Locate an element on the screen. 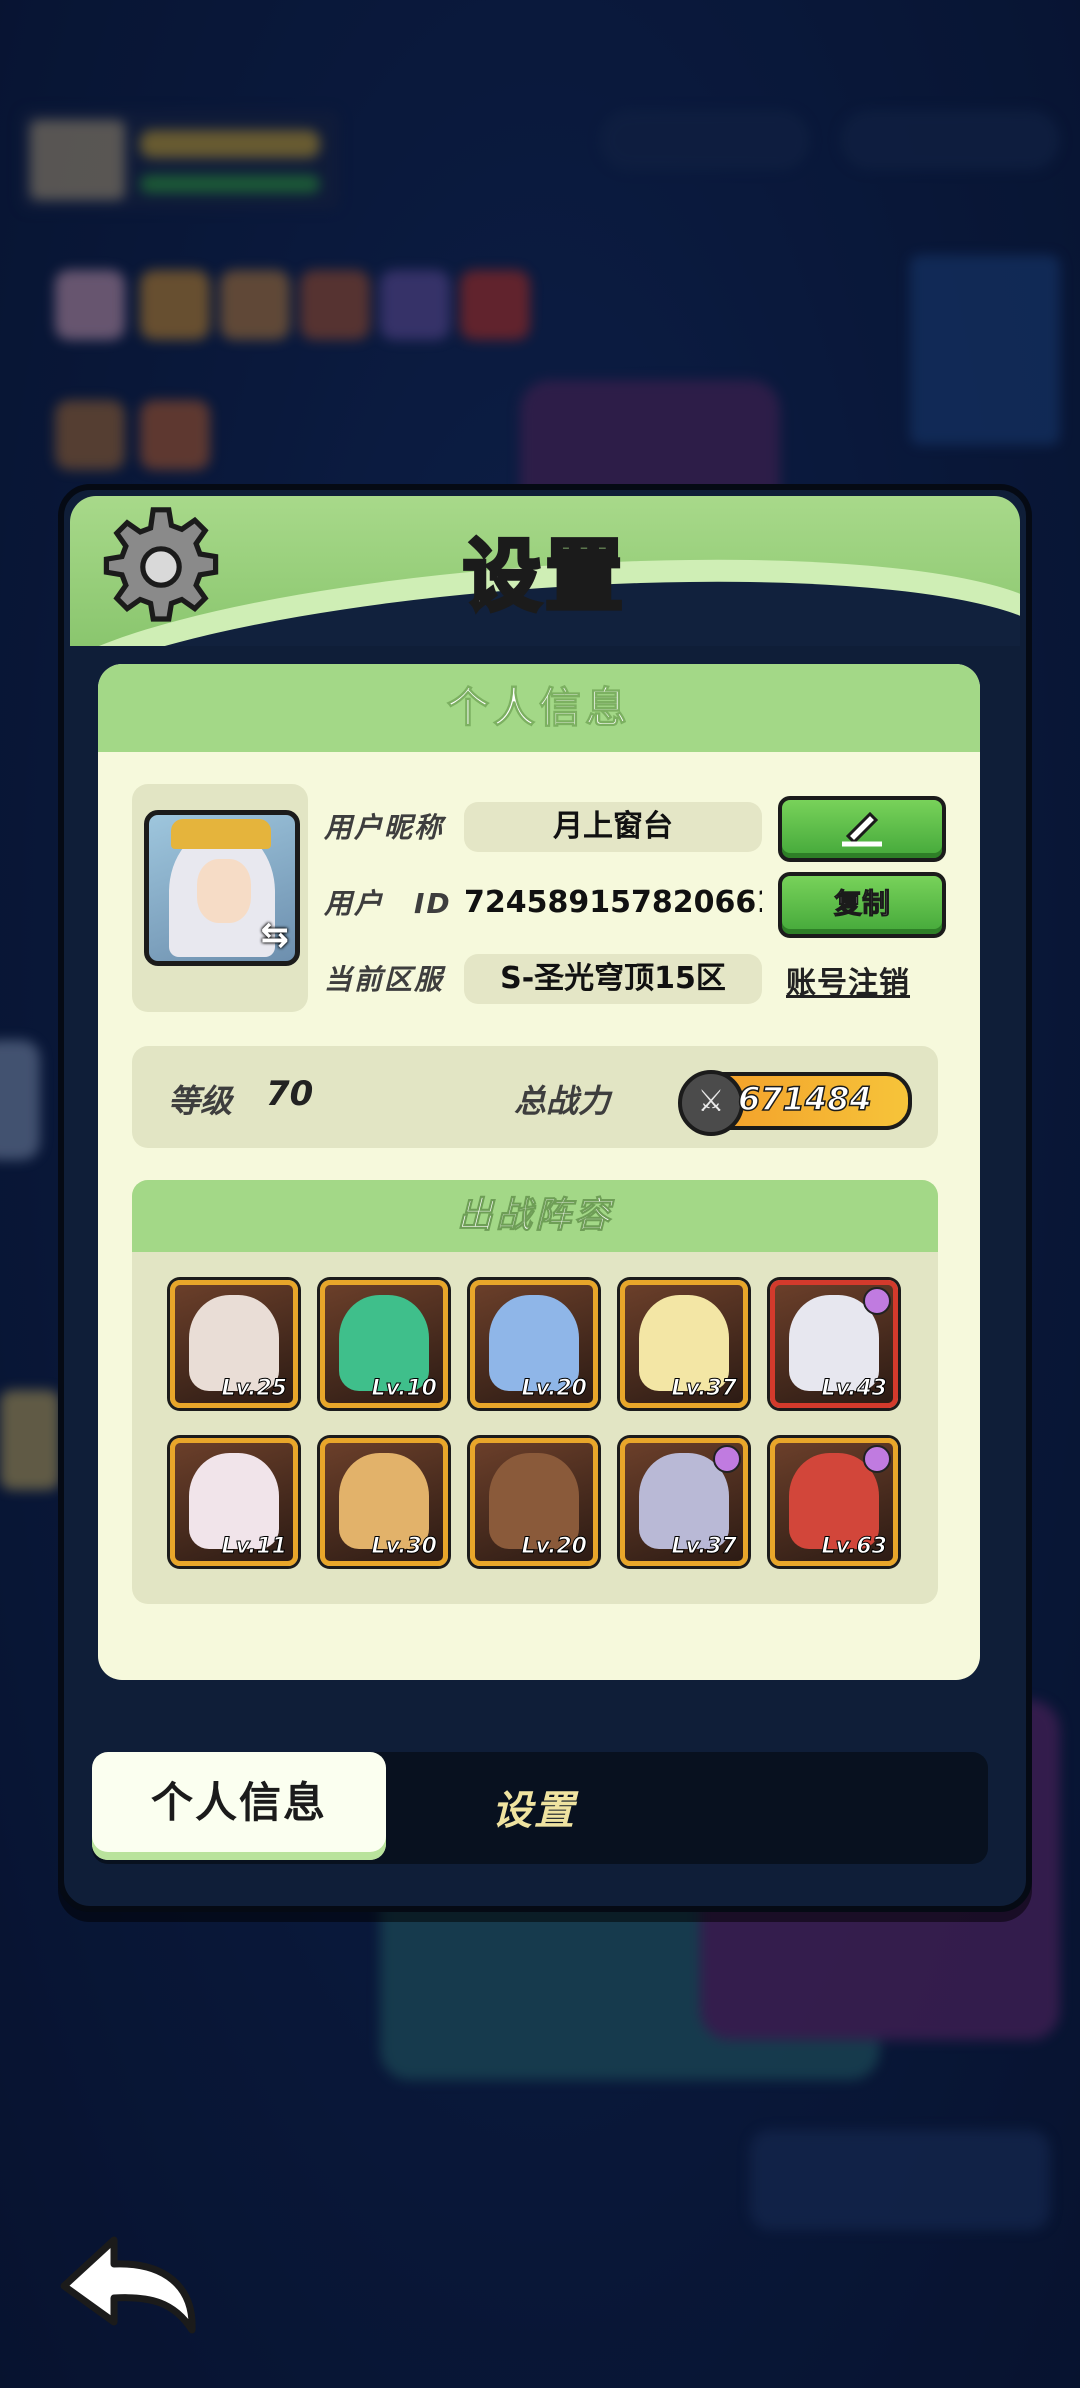 The width and height of the screenshot is (1080, 2388). hero-level: Lv.63 is located at coordinates (854, 1547).